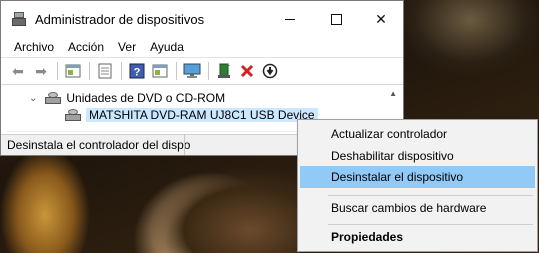  Describe the element at coordinates (33, 98) in the screenshot. I see `chevron-down-icon: ⌄` at that location.